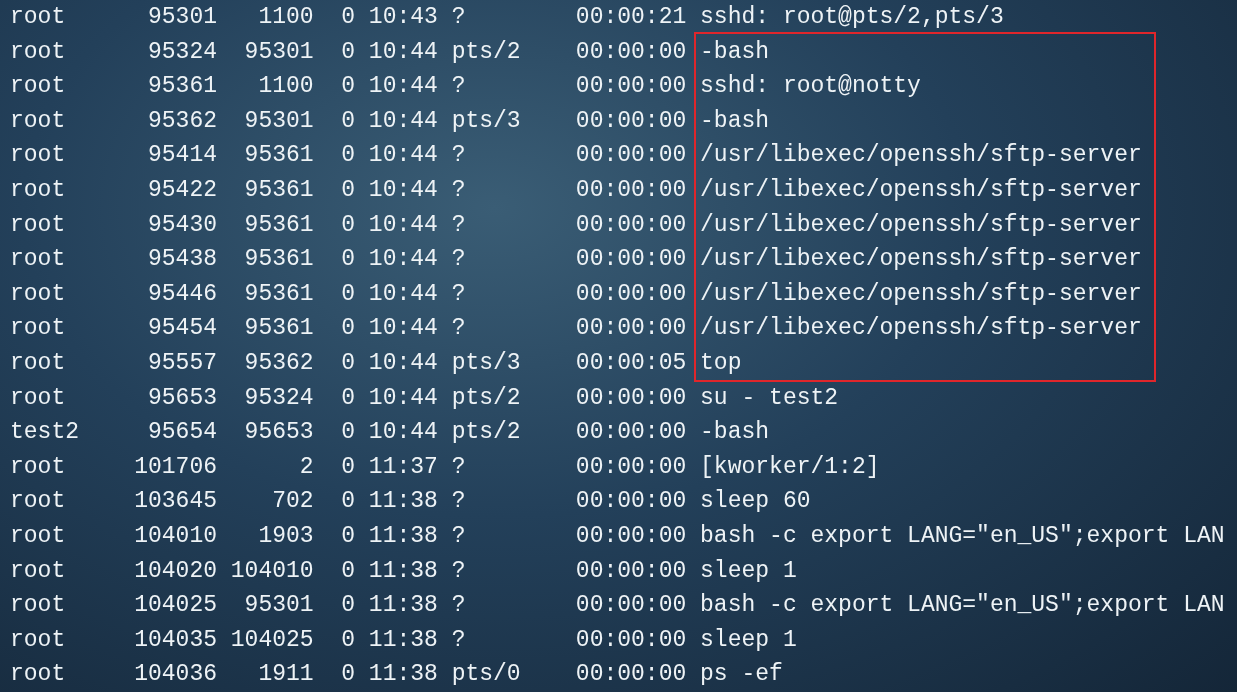 This screenshot has width=1237, height=692. Describe the element at coordinates (175, 640) in the screenshot. I see `pid-cell-text: 104035` at that location.